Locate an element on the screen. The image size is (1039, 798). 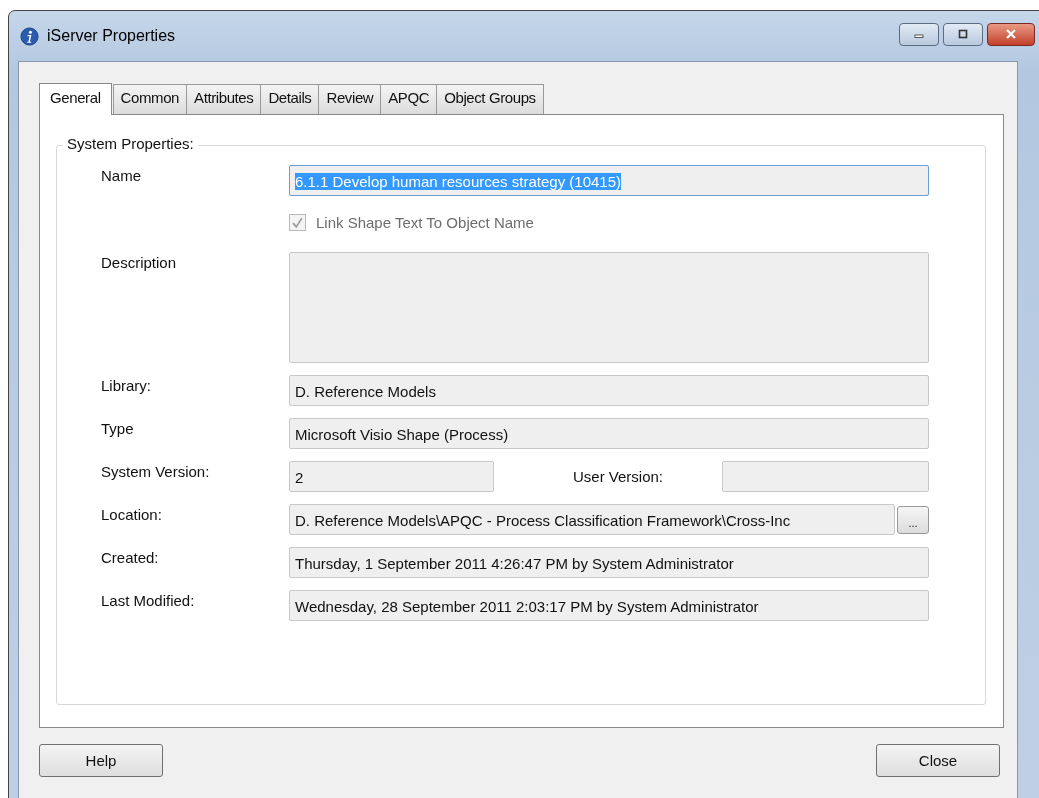
minimize-button is located at coordinates (919, 34).